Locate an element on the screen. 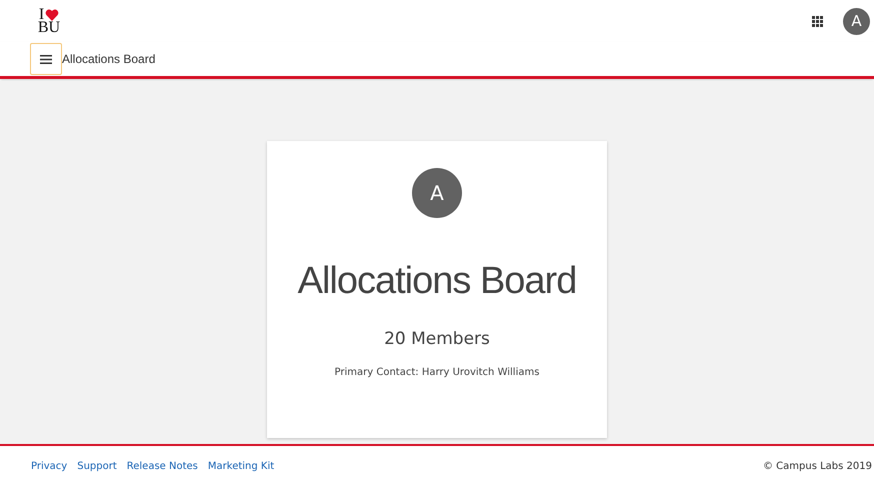 Image resolution: width=874 pixels, height=487 pixels. menu-icon is located at coordinates (46, 59).